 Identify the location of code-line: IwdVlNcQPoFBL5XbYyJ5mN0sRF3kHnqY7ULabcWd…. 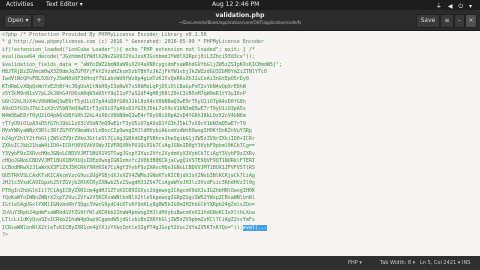
(142, 79).